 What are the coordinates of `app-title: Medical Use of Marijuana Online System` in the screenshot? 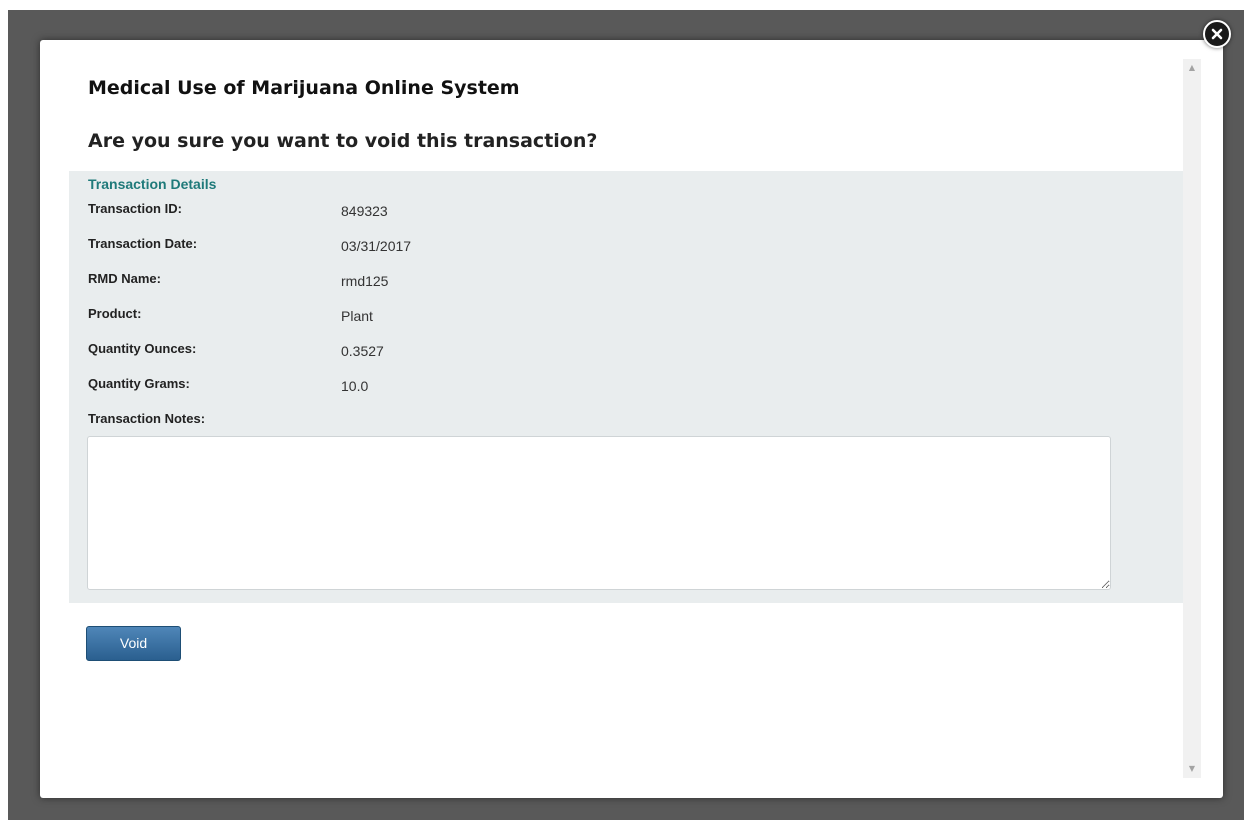 It's located at (304, 88).